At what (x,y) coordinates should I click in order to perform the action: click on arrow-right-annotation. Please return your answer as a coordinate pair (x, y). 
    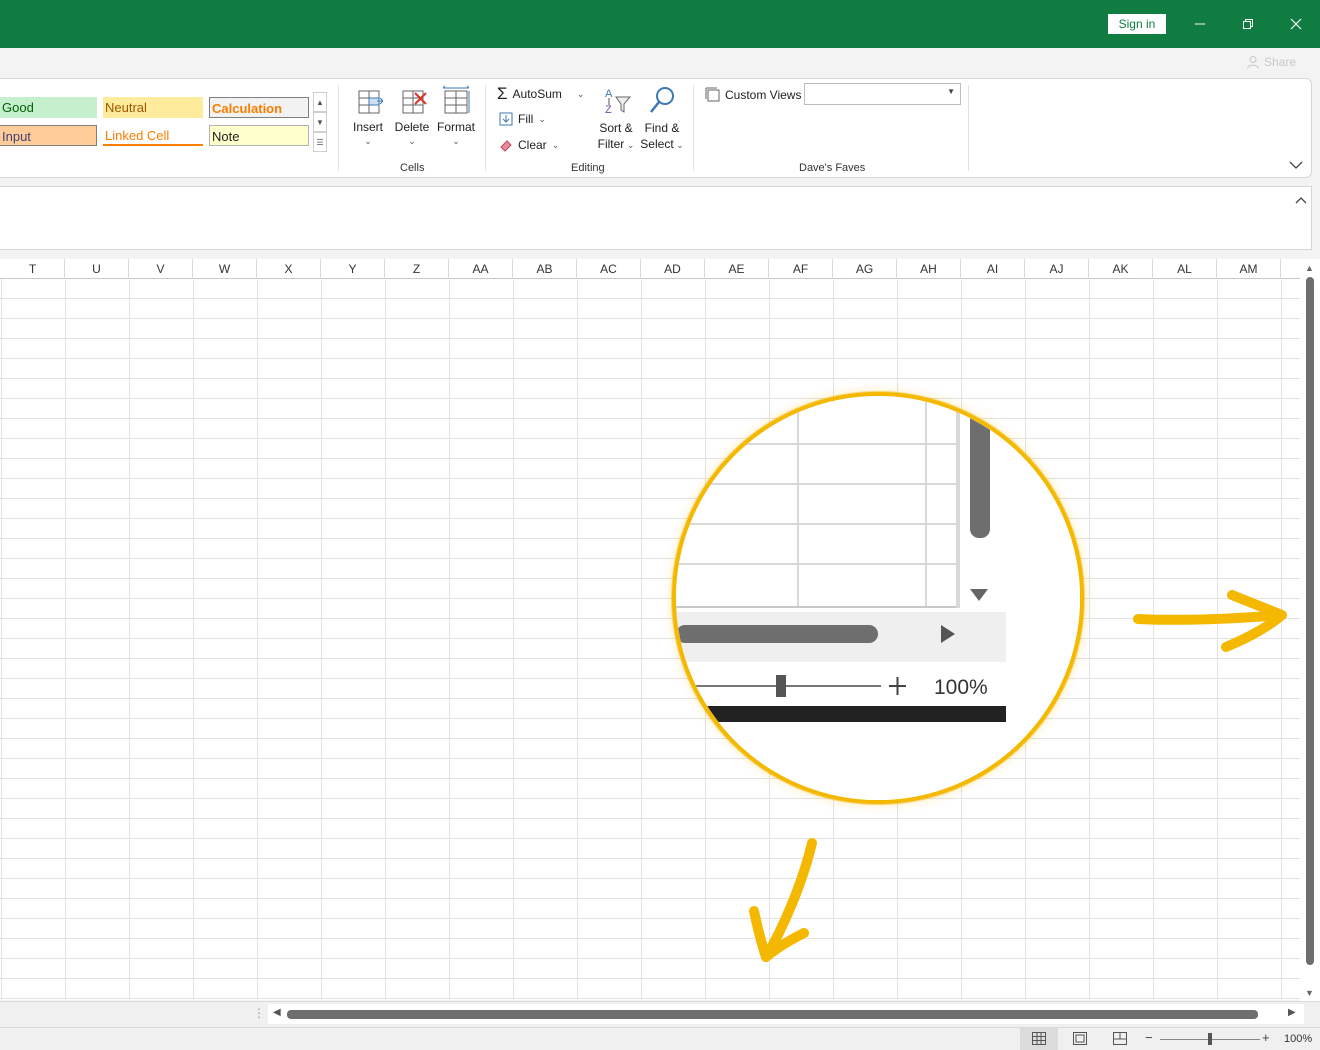
    Looking at the image, I should click on (1211, 620).